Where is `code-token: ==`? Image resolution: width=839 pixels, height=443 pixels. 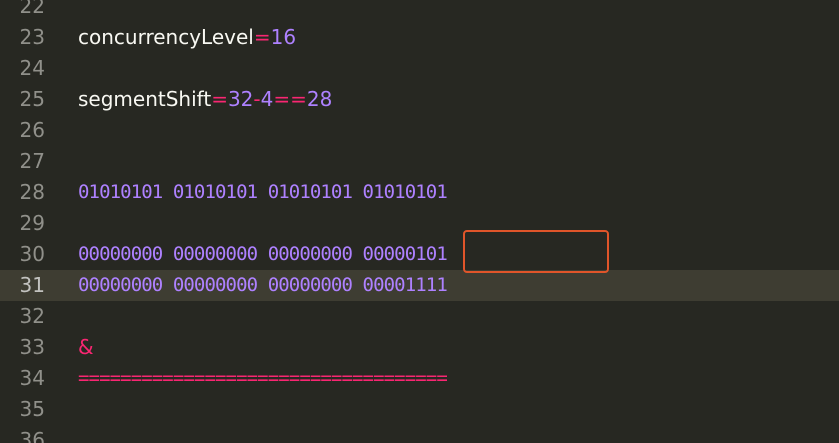 code-token: == is located at coordinates (290, 99).